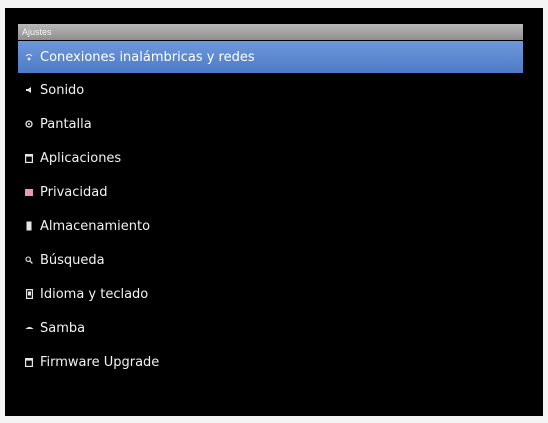 This screenshot has height=423, width=548. Describe the element at coordinates (29, 57) in the screenshot. I see `wireless-icon` at that location.